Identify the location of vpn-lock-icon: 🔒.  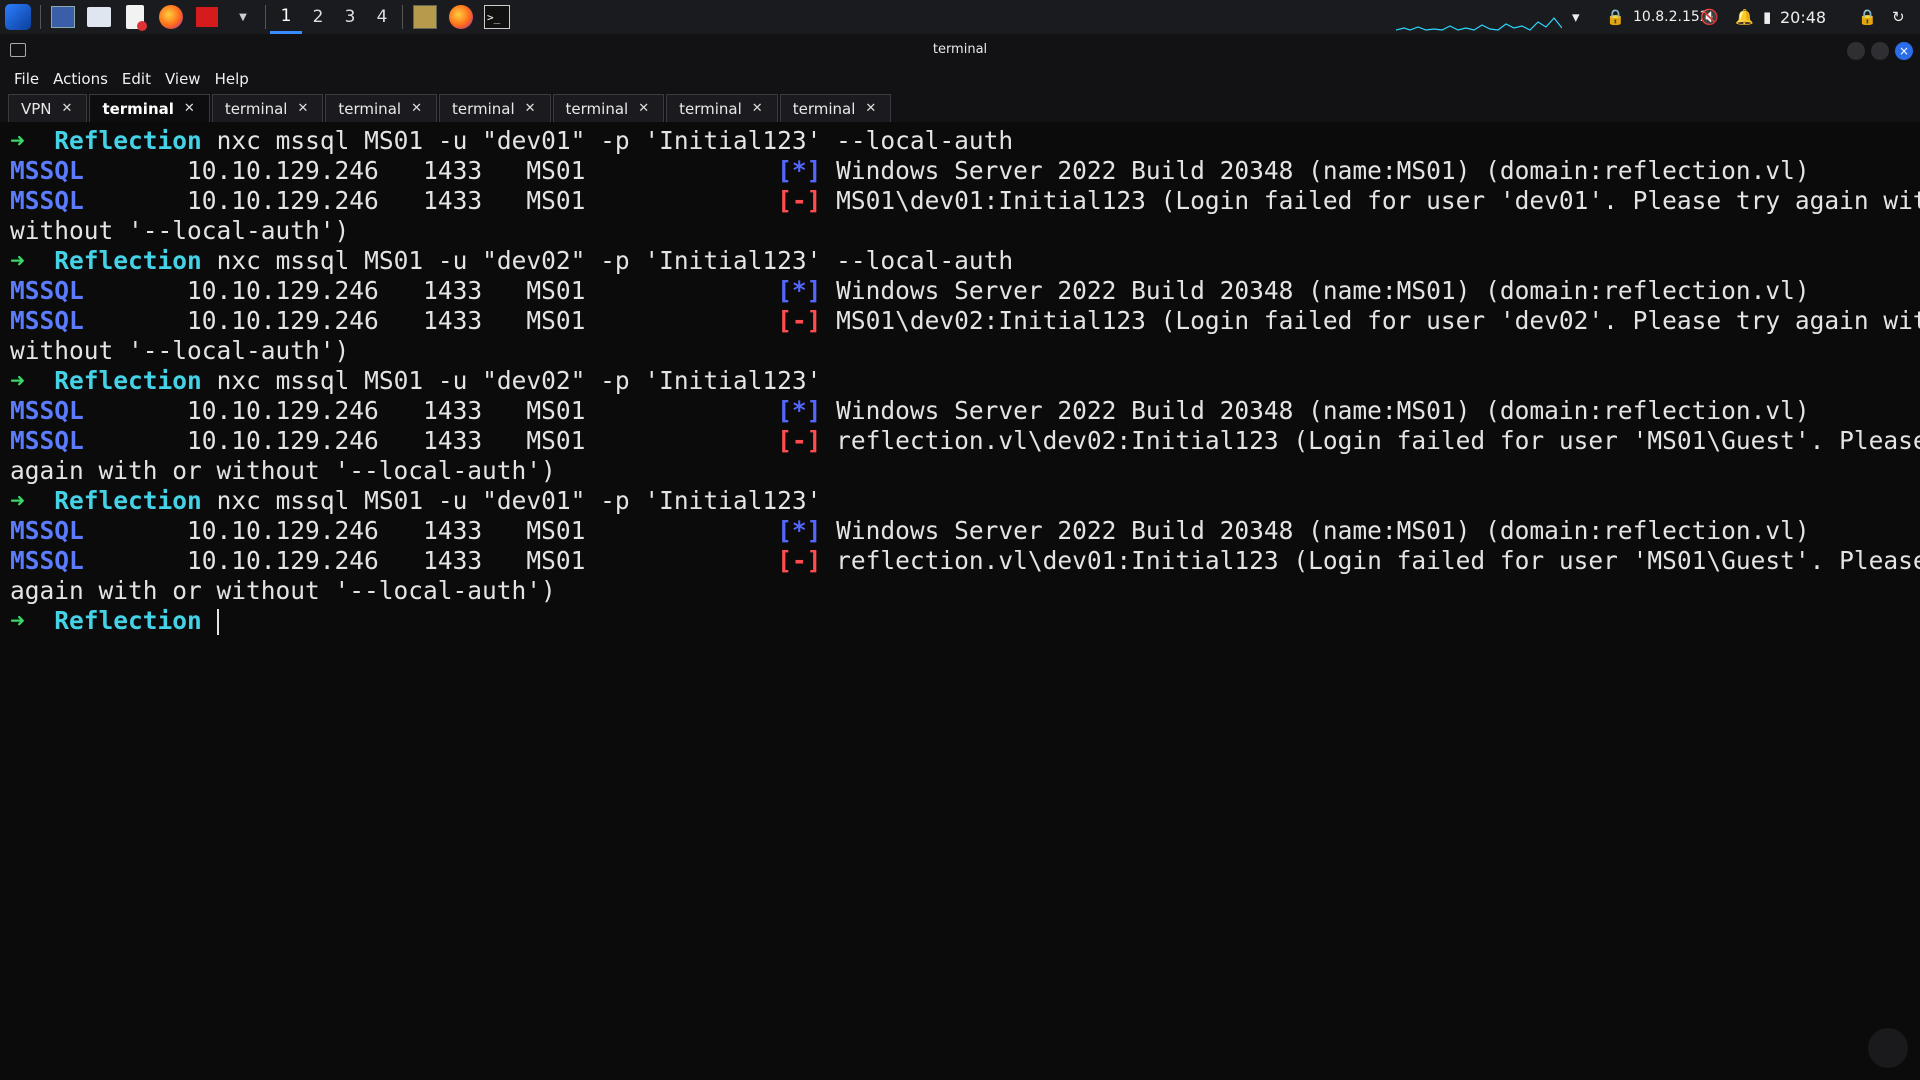
(1615, 17).